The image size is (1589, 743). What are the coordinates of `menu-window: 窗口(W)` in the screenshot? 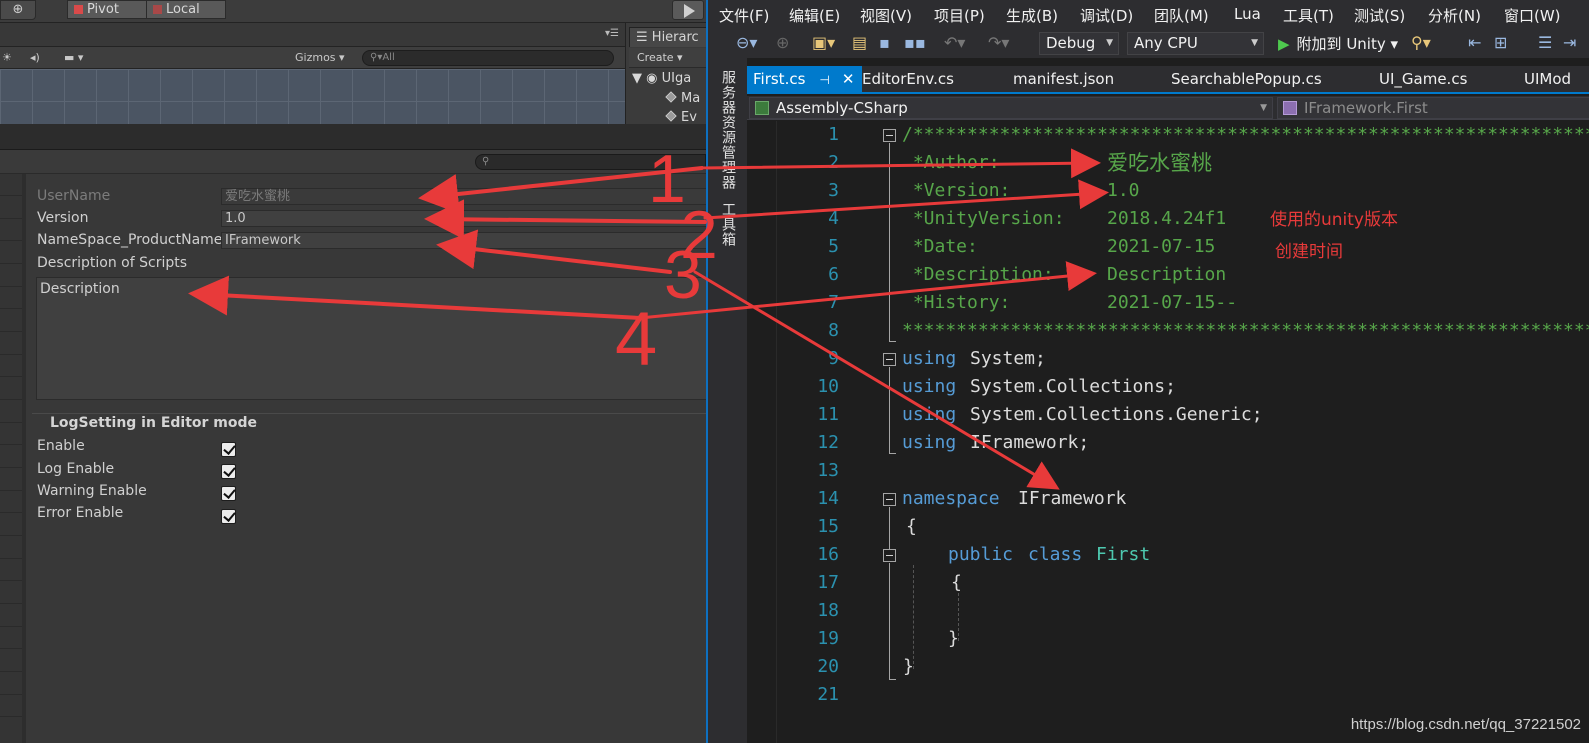 It's located at (1532, 15).